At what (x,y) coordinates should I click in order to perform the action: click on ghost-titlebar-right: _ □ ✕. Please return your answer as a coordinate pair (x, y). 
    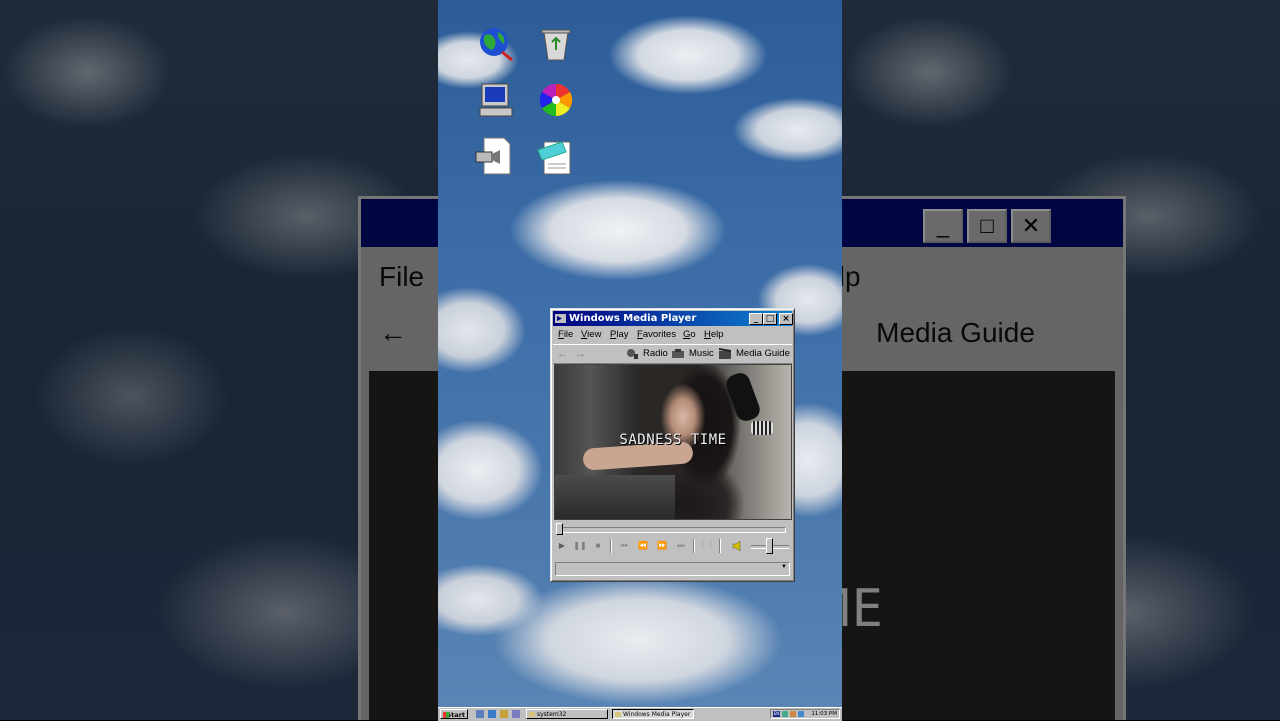
    Looking at the image, I should click on (982, 223).